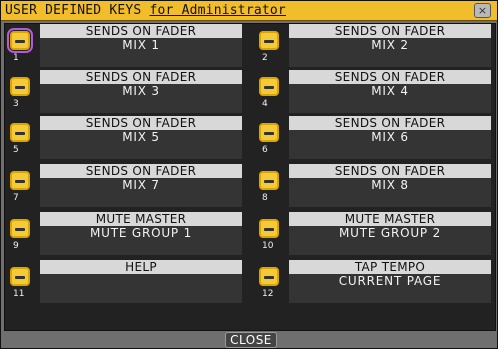 The height and width of the screenshot is (349, 498). I want to click on key-slot-4: 4 SENDS ON FADER MIX 4, so click(374, 92).